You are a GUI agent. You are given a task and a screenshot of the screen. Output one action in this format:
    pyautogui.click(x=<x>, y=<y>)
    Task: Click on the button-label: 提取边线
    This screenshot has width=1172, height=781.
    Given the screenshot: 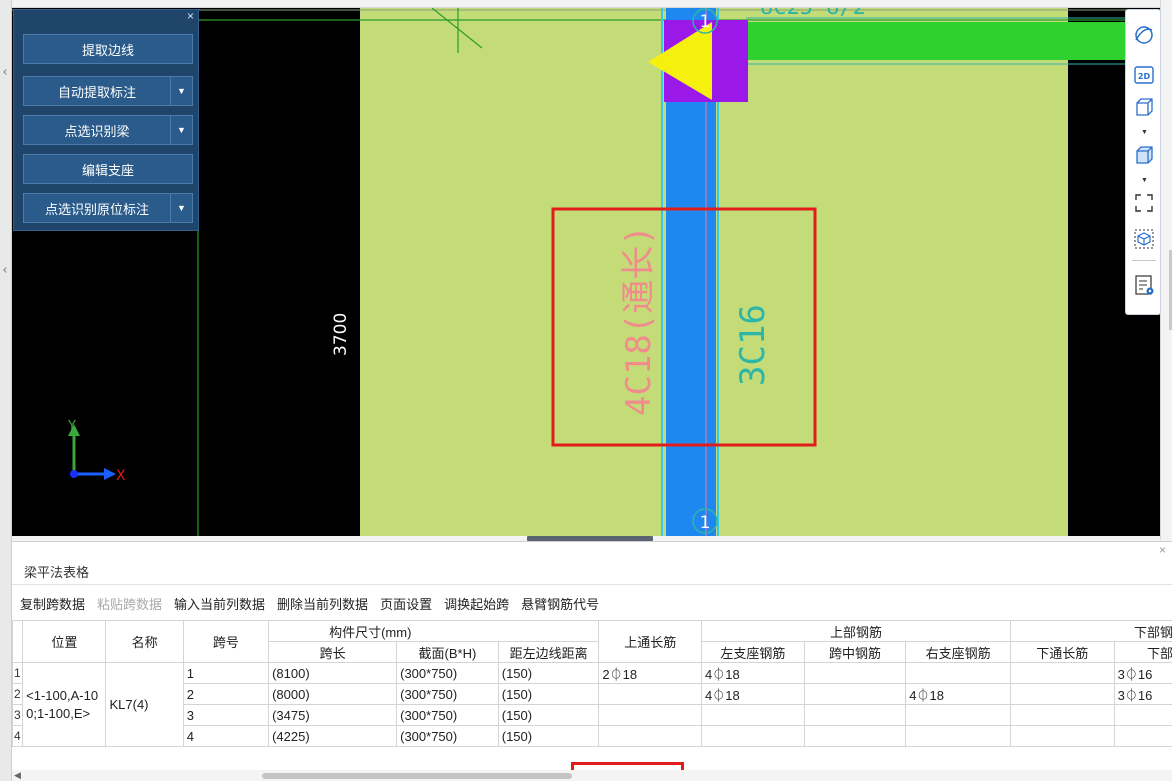 What is the action you would take?
    pyautogui.click(x=107, y=50)
    